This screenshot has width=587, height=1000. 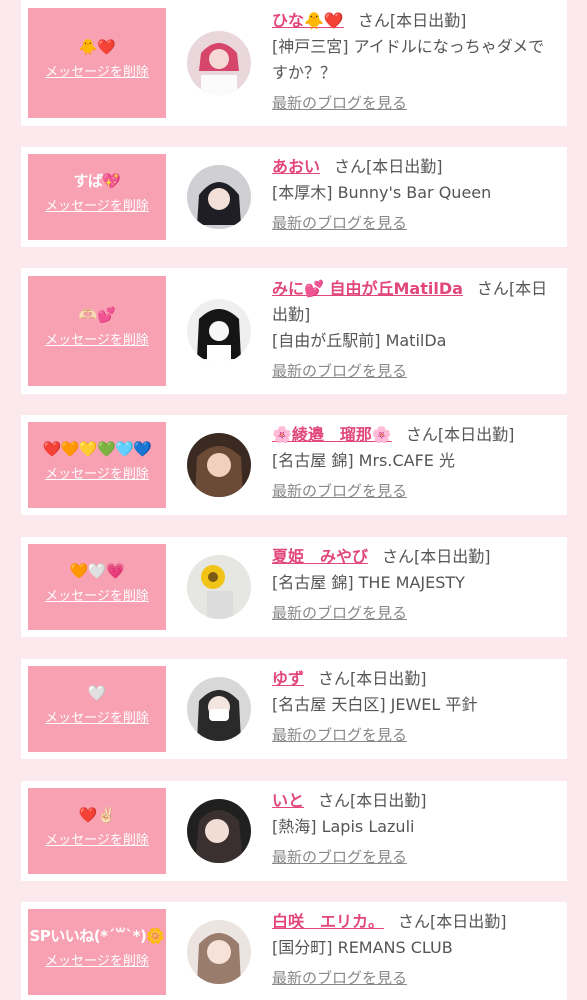 What do you see at coordinates (368, 582) in the screenshot?
I see `shop-text: [名古屋 錦] THE MAJESTY` at bounding box center [368, 582].